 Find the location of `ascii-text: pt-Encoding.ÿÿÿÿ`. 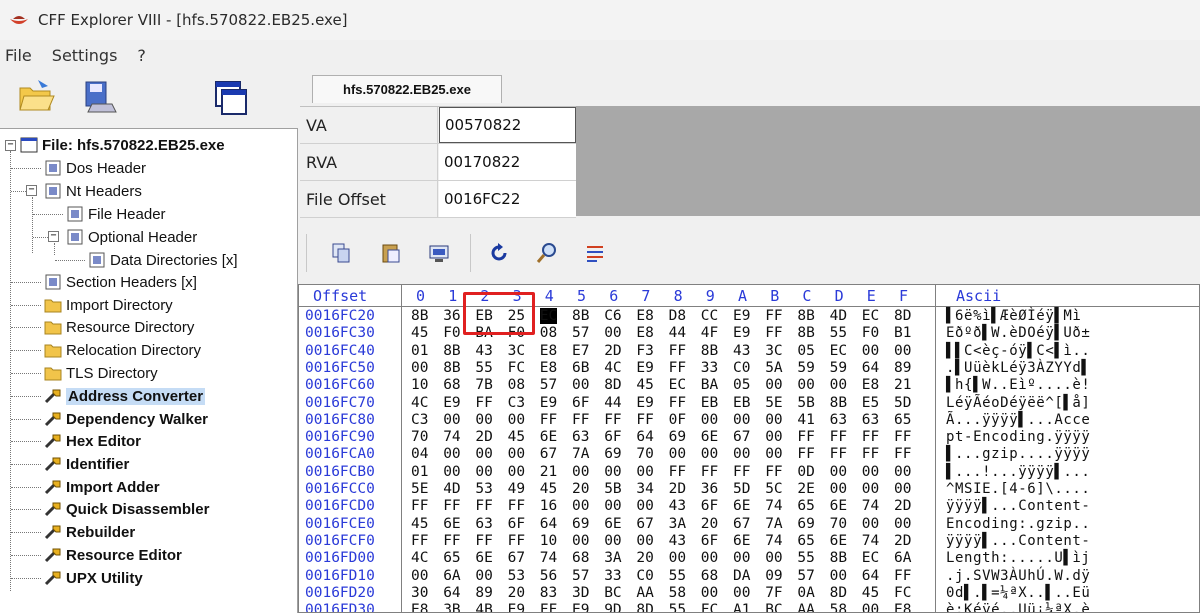

ascii-text: pt-Encoding.ÿÿÿÿ is located at coordinates (1018, 437).